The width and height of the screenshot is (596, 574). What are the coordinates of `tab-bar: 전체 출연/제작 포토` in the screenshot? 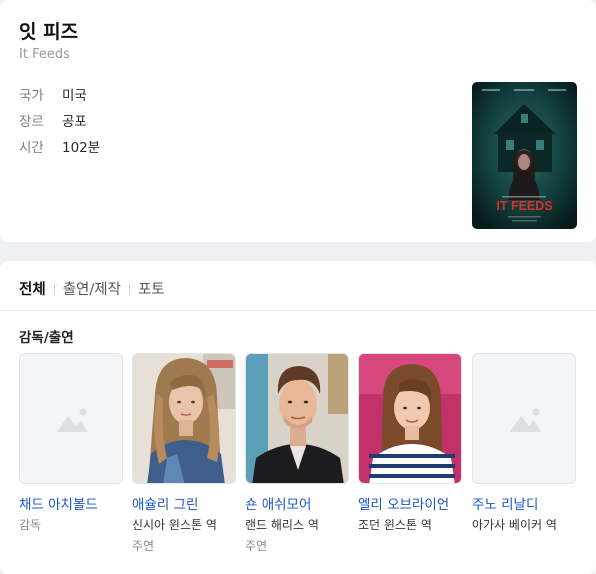 It's located at (92, 288).